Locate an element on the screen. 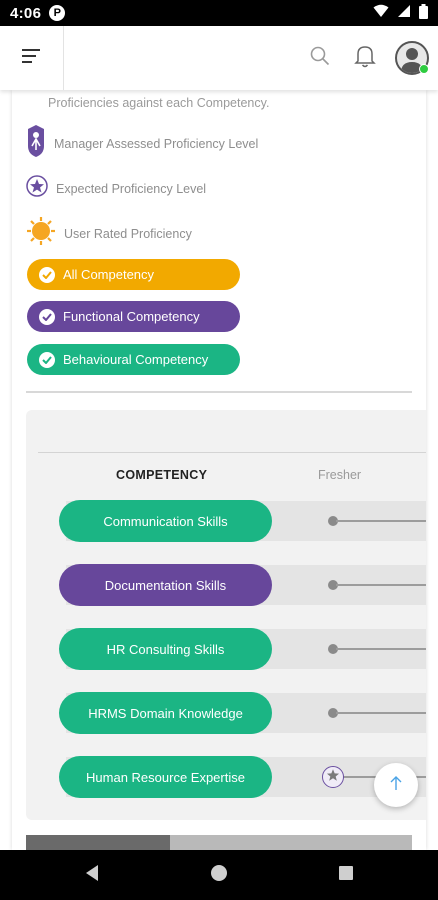  competency-pill: Human Resource Expertise is located at coordinates (165, 777).